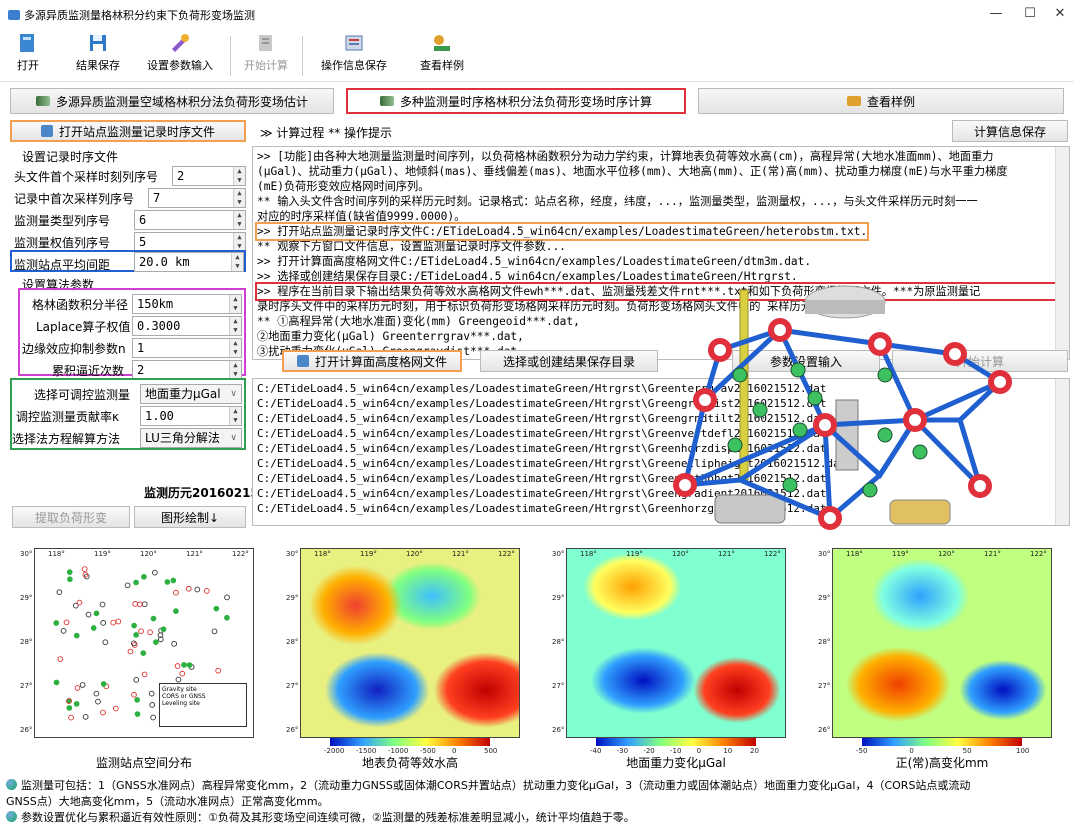 The width and height of the screenshot is (1074, 832). I want to click on iterations-spinner: 2 ▲ ▼, so click(187, 370).